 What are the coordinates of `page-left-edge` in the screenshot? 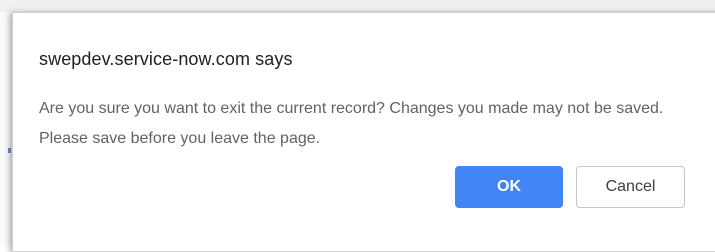 It's located at (6, 128).